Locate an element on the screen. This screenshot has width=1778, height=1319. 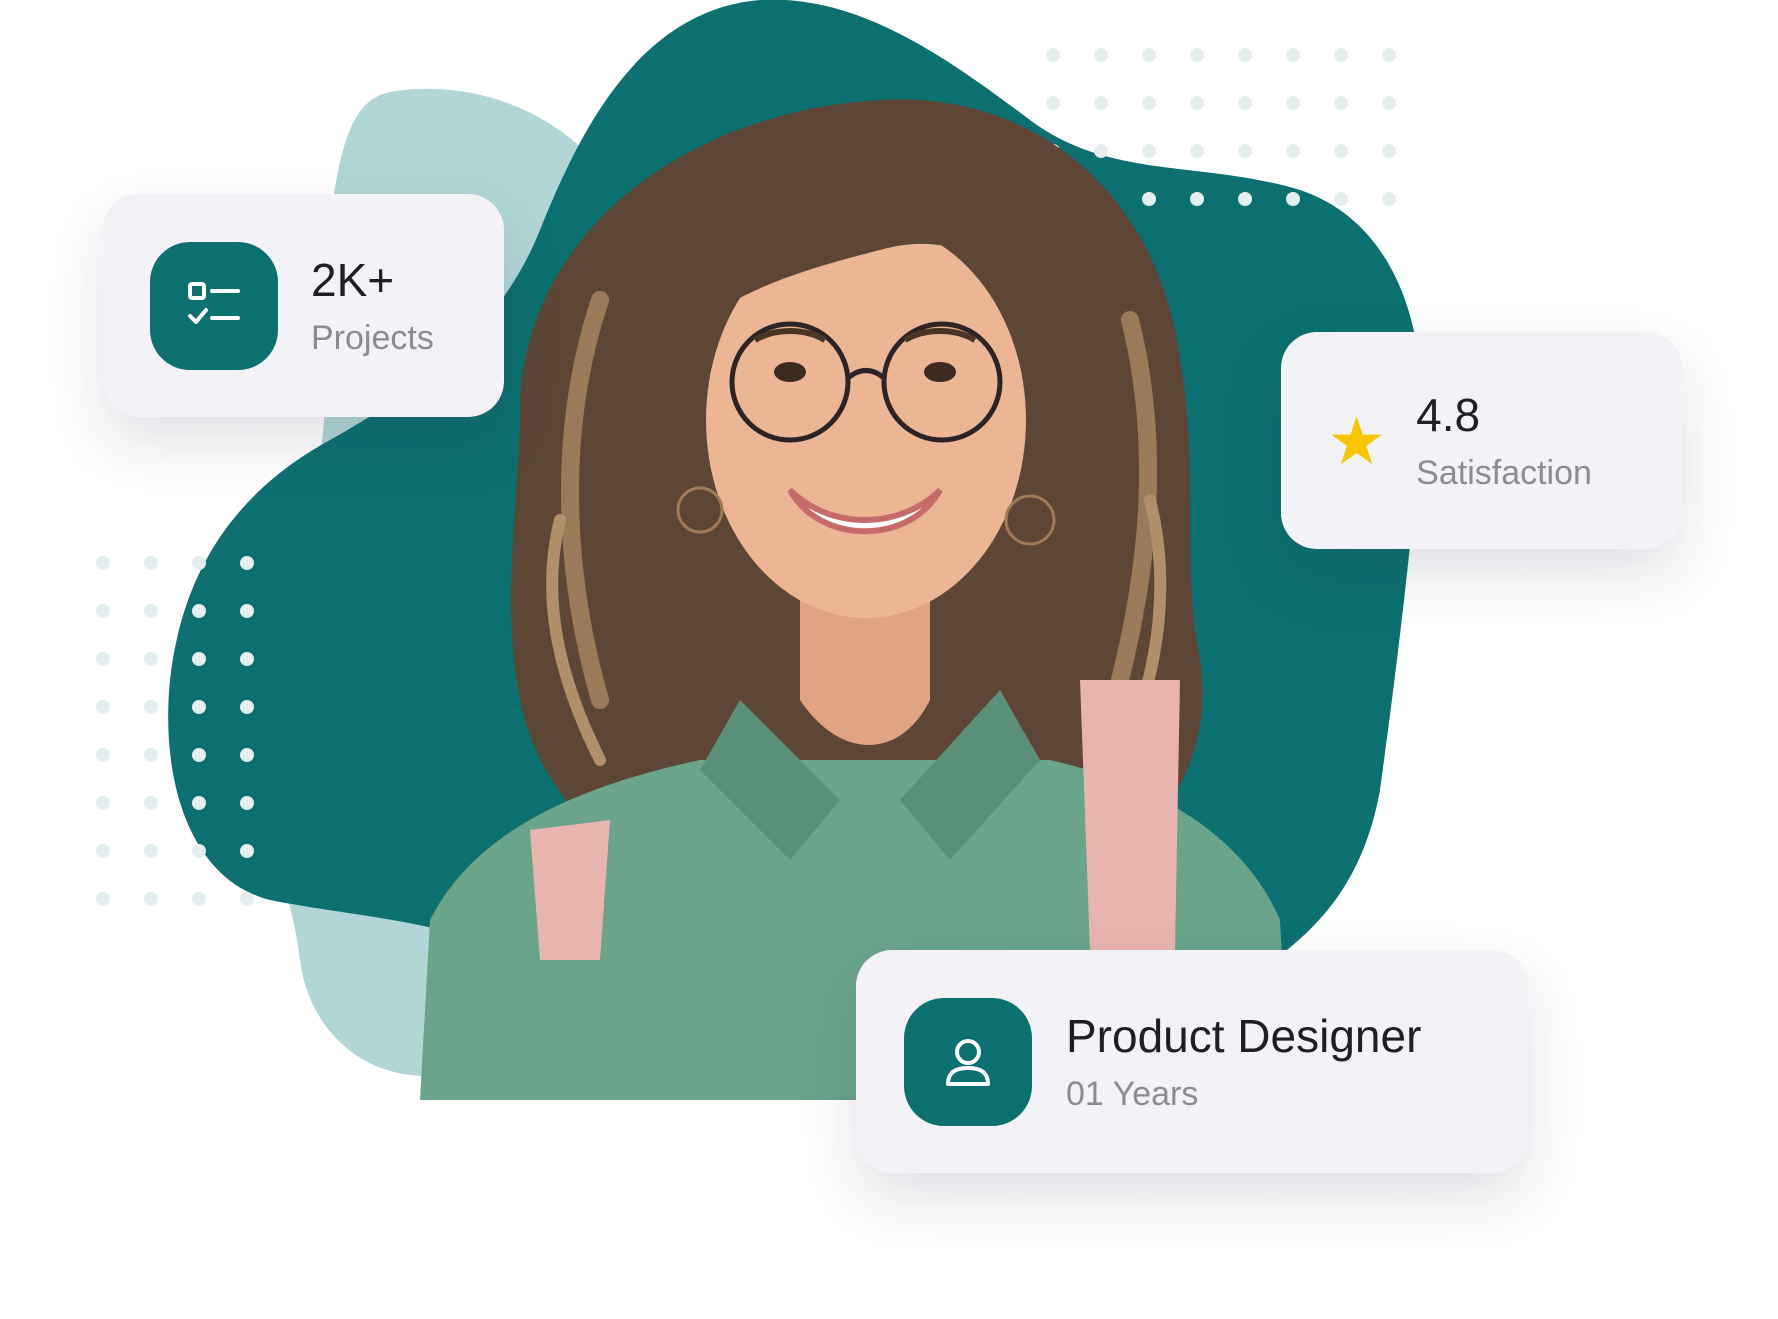
role-label: 01 Years is located at coordinates (1132, 1093).